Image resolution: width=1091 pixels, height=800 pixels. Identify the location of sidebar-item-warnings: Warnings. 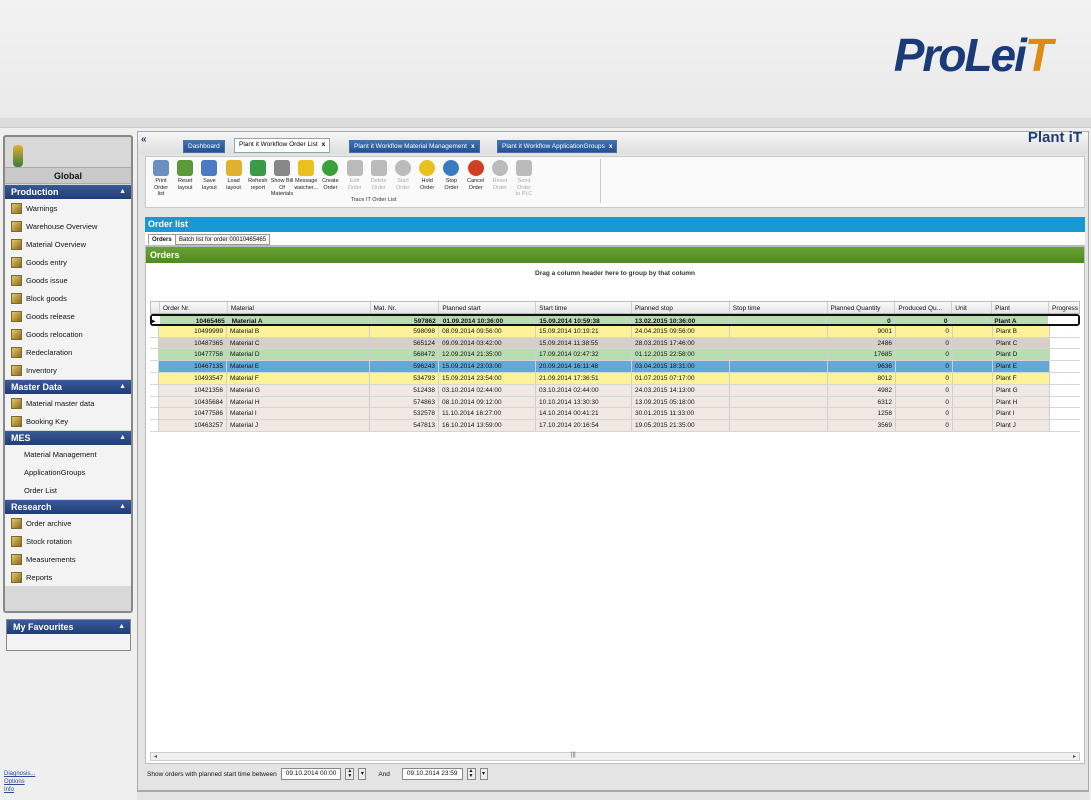
(68, 208).